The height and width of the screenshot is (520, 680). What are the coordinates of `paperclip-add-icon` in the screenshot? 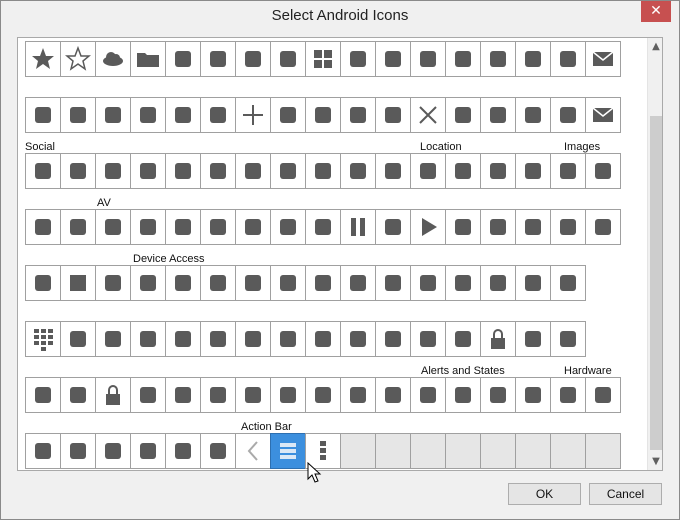 It's located at (148, 115).